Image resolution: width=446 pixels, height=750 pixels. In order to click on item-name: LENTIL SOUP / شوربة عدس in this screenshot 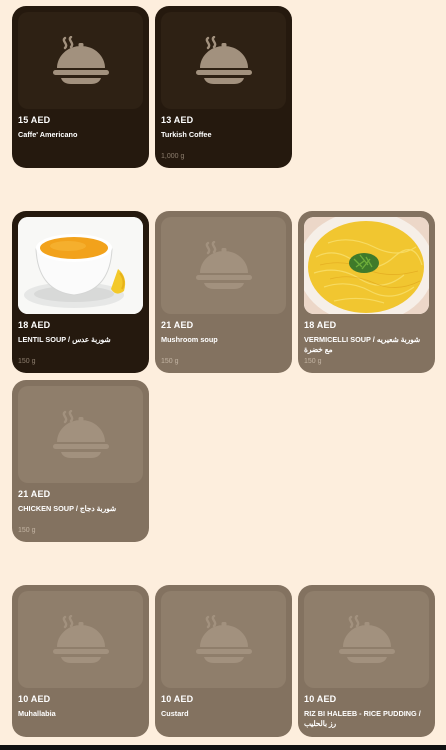, I will do `click(64, 339)`.